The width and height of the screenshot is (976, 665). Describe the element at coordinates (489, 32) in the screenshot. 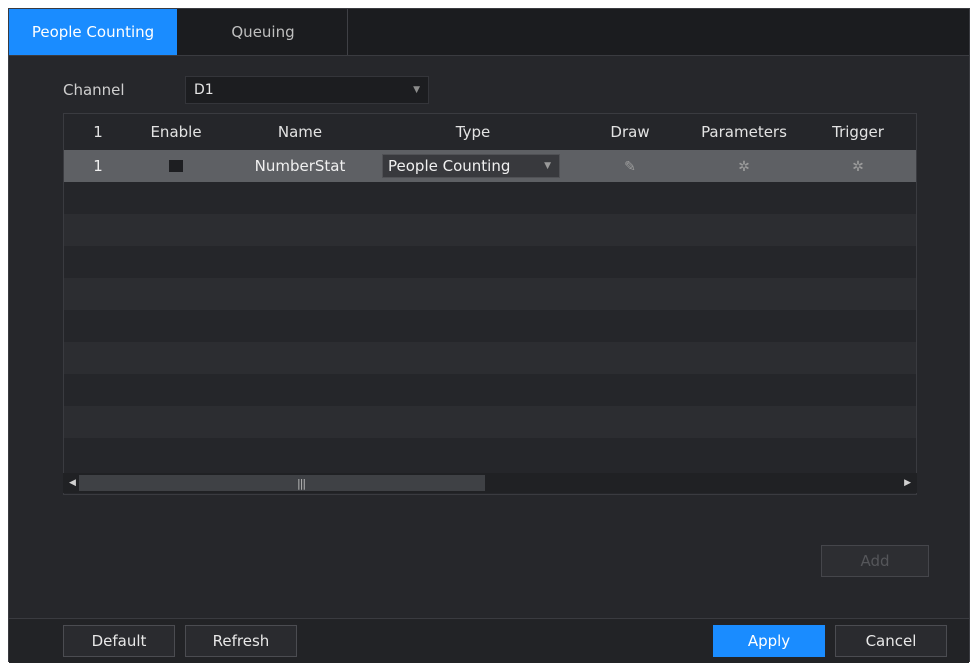

I see `tab-bar: People Counting Queuing` at that location.